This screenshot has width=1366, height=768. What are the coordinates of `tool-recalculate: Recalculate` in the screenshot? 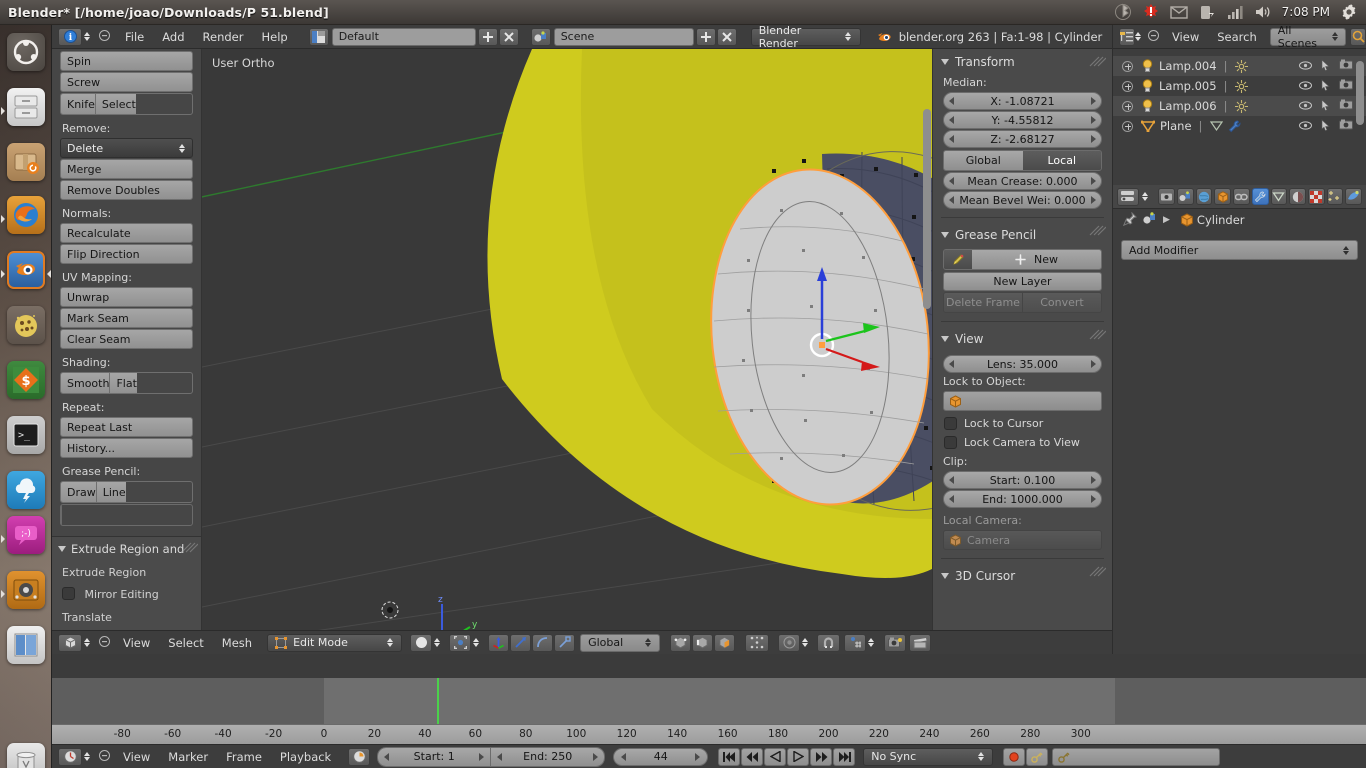 It's located at (126, 233).